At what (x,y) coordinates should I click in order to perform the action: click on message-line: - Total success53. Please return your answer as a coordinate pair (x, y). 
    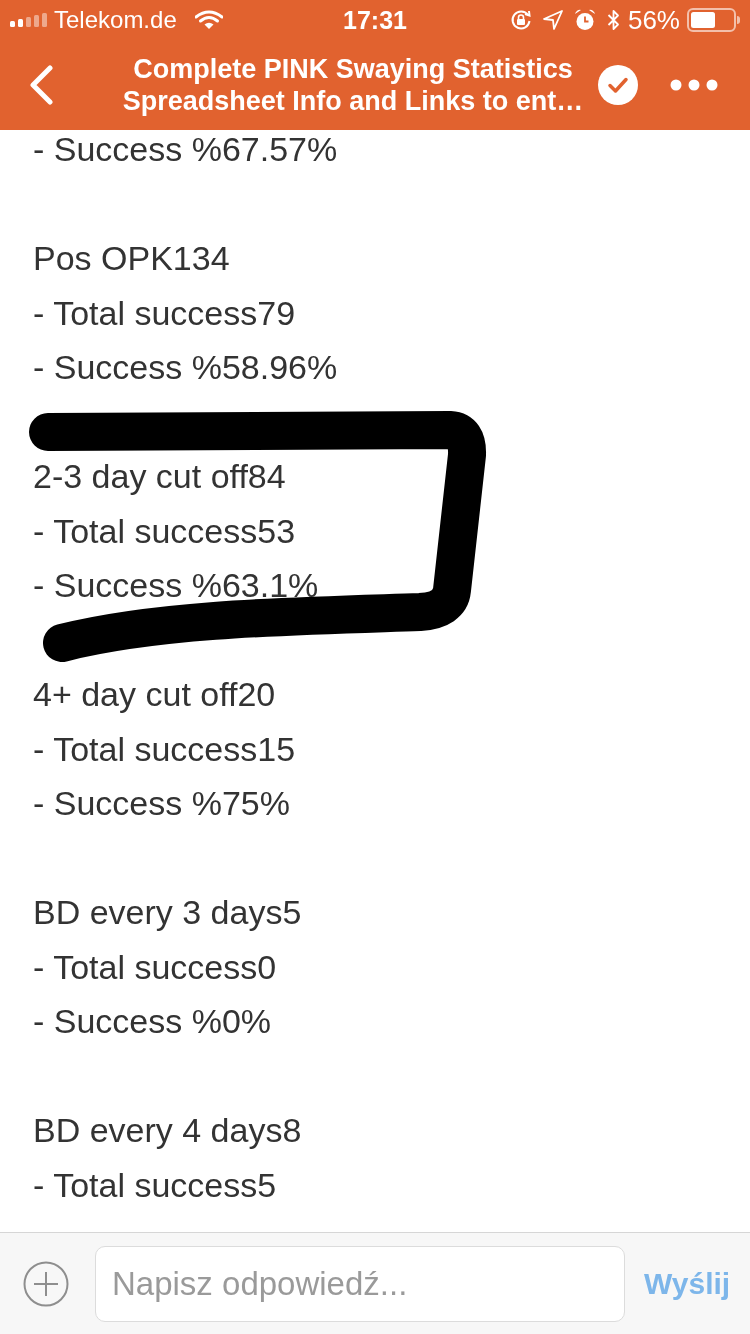
    Looking at the image, I should click on (164, 530).